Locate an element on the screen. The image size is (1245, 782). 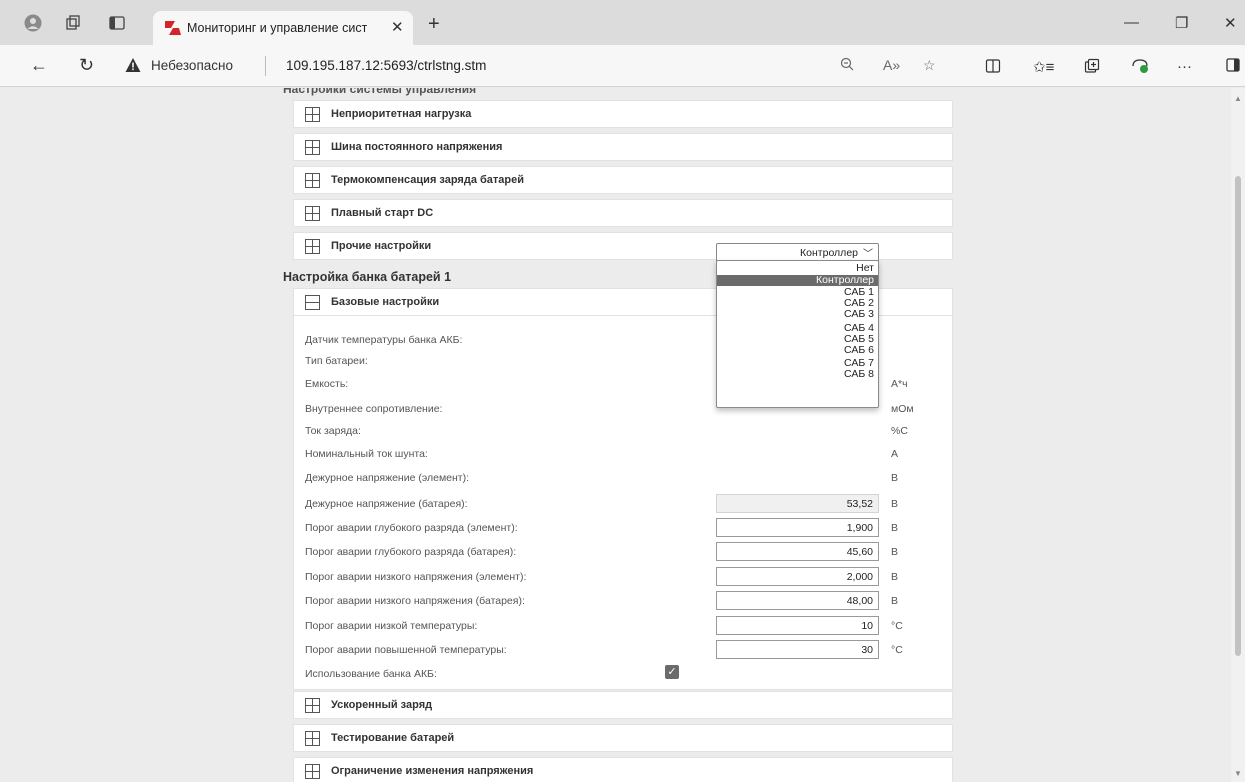
field-low-voltage-battery: 48,00 is located at coordinates (797, 600).